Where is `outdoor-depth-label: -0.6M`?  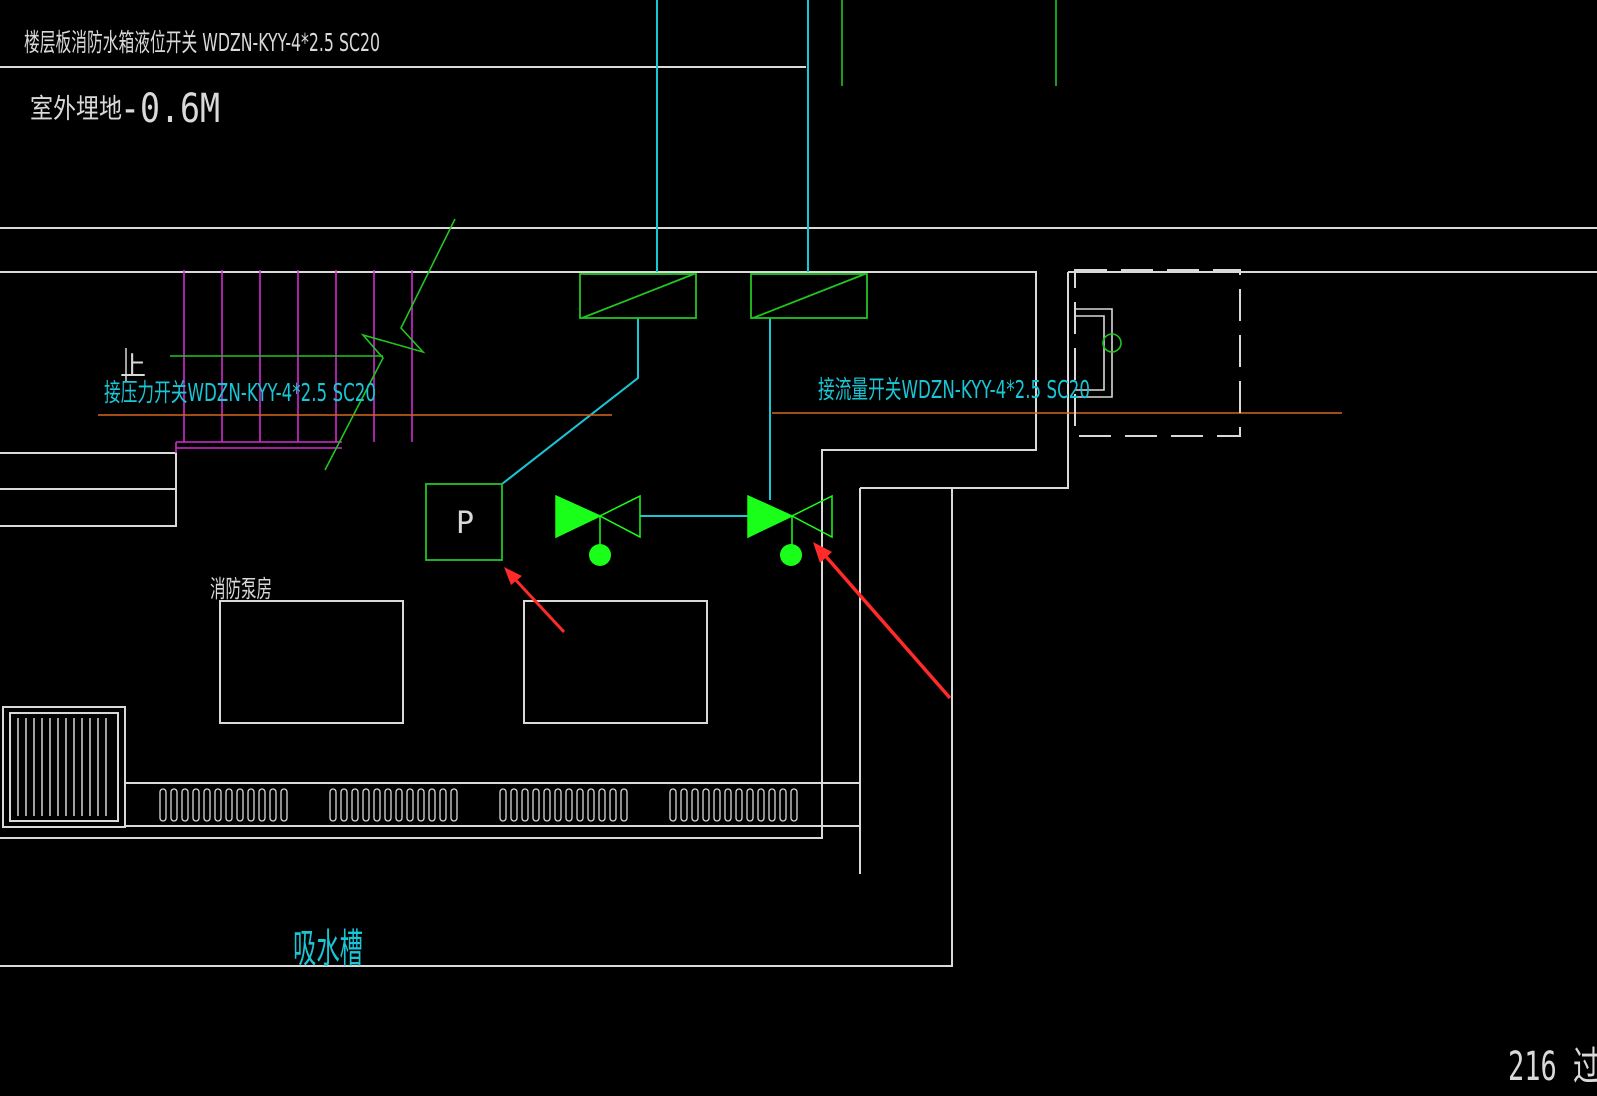
outdoor-depth-label: -0.6M is located at coordinates (170, 109).